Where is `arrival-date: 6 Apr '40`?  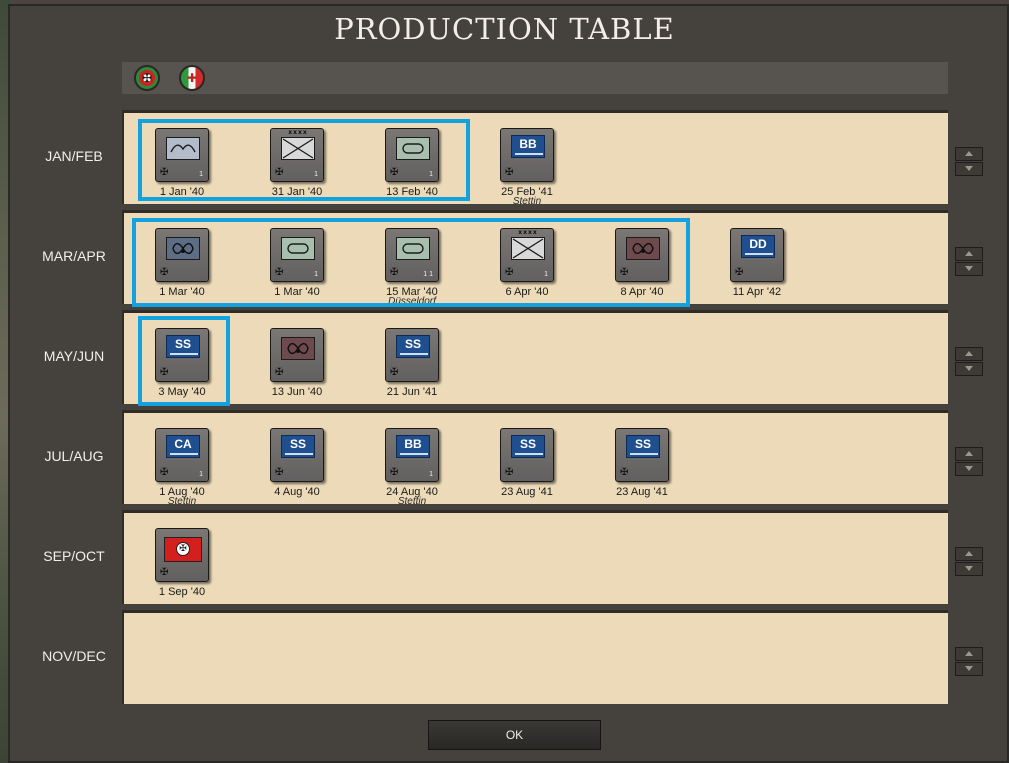 arrival-date: 6 Apr '40 is located at coordinates (527, 292).